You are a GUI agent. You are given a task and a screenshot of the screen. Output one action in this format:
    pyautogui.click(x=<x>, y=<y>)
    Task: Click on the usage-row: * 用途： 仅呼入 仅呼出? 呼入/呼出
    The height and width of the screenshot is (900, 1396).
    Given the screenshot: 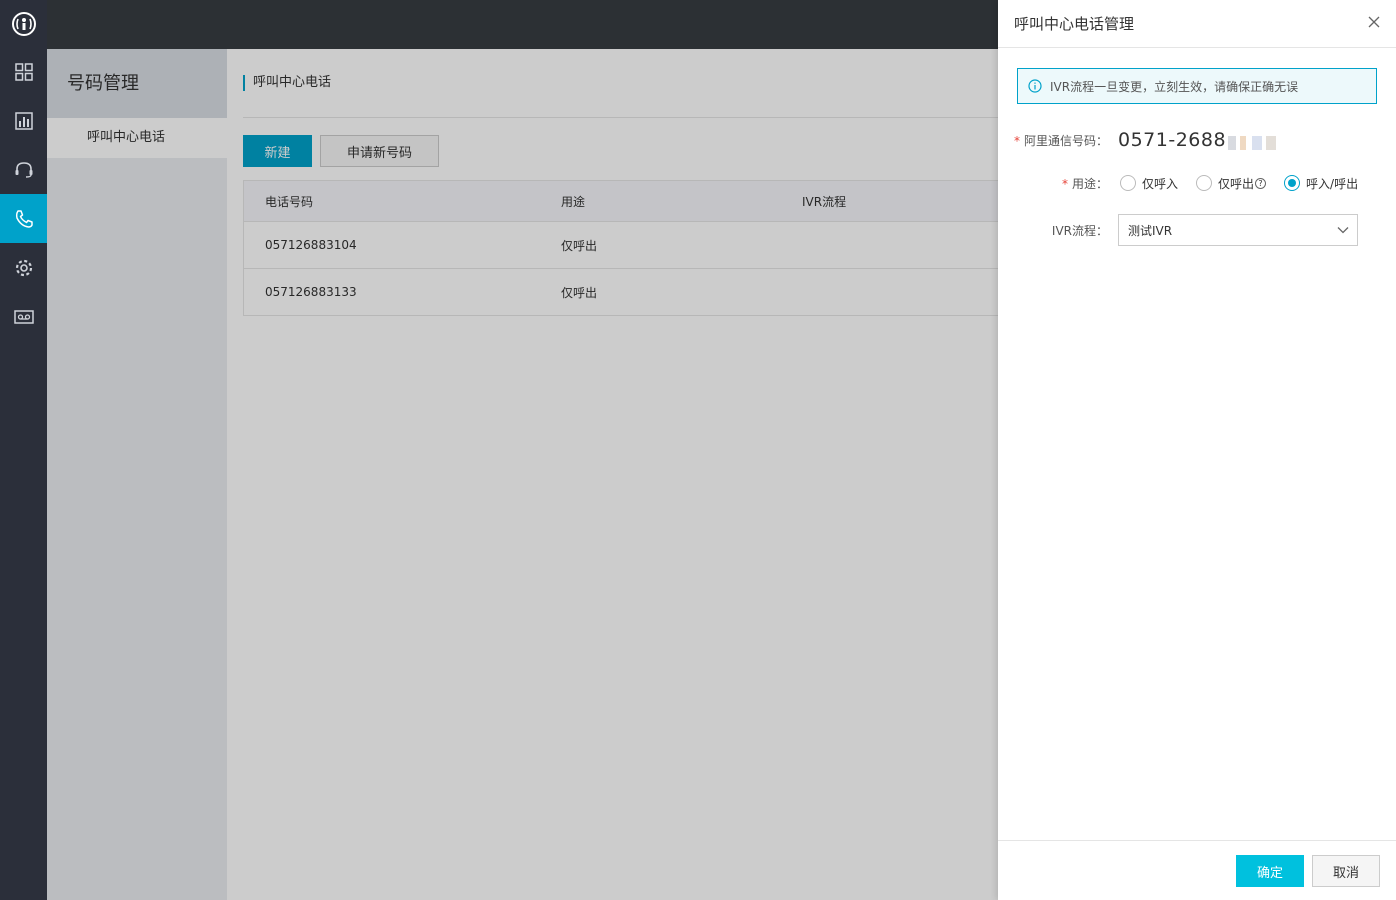 What is the action you would take?
    pyautogui.click(x=1187, y=183)
    